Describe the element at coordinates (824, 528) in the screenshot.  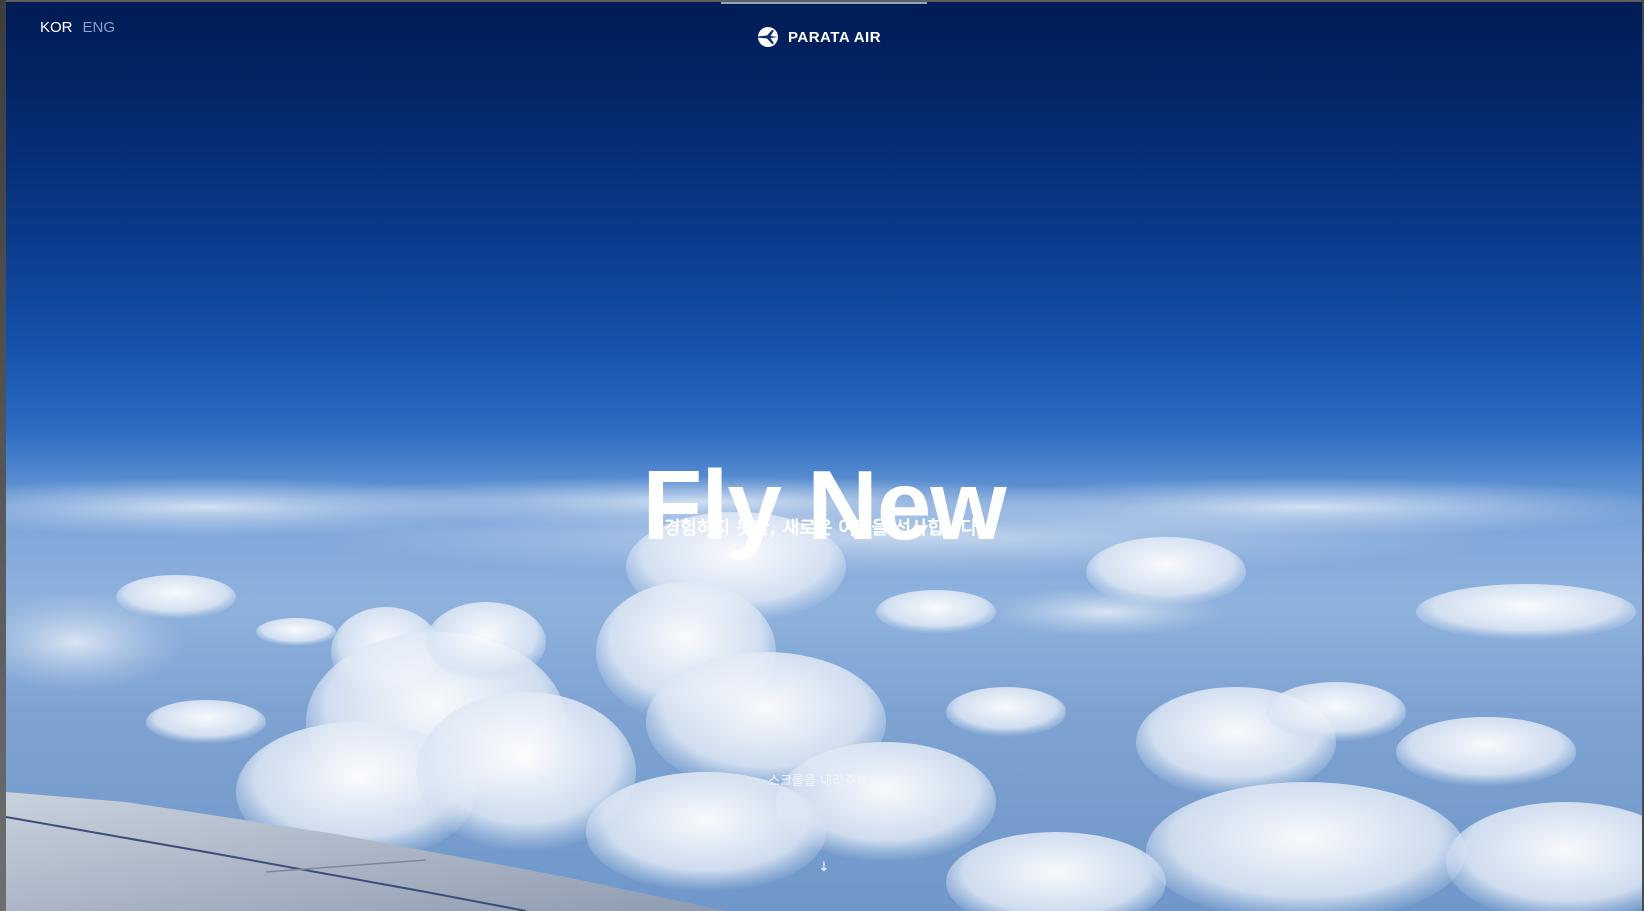
I see `hero-subtitle: 경험하지 못한, 새로운 여정을 선사합니다.` at that location.